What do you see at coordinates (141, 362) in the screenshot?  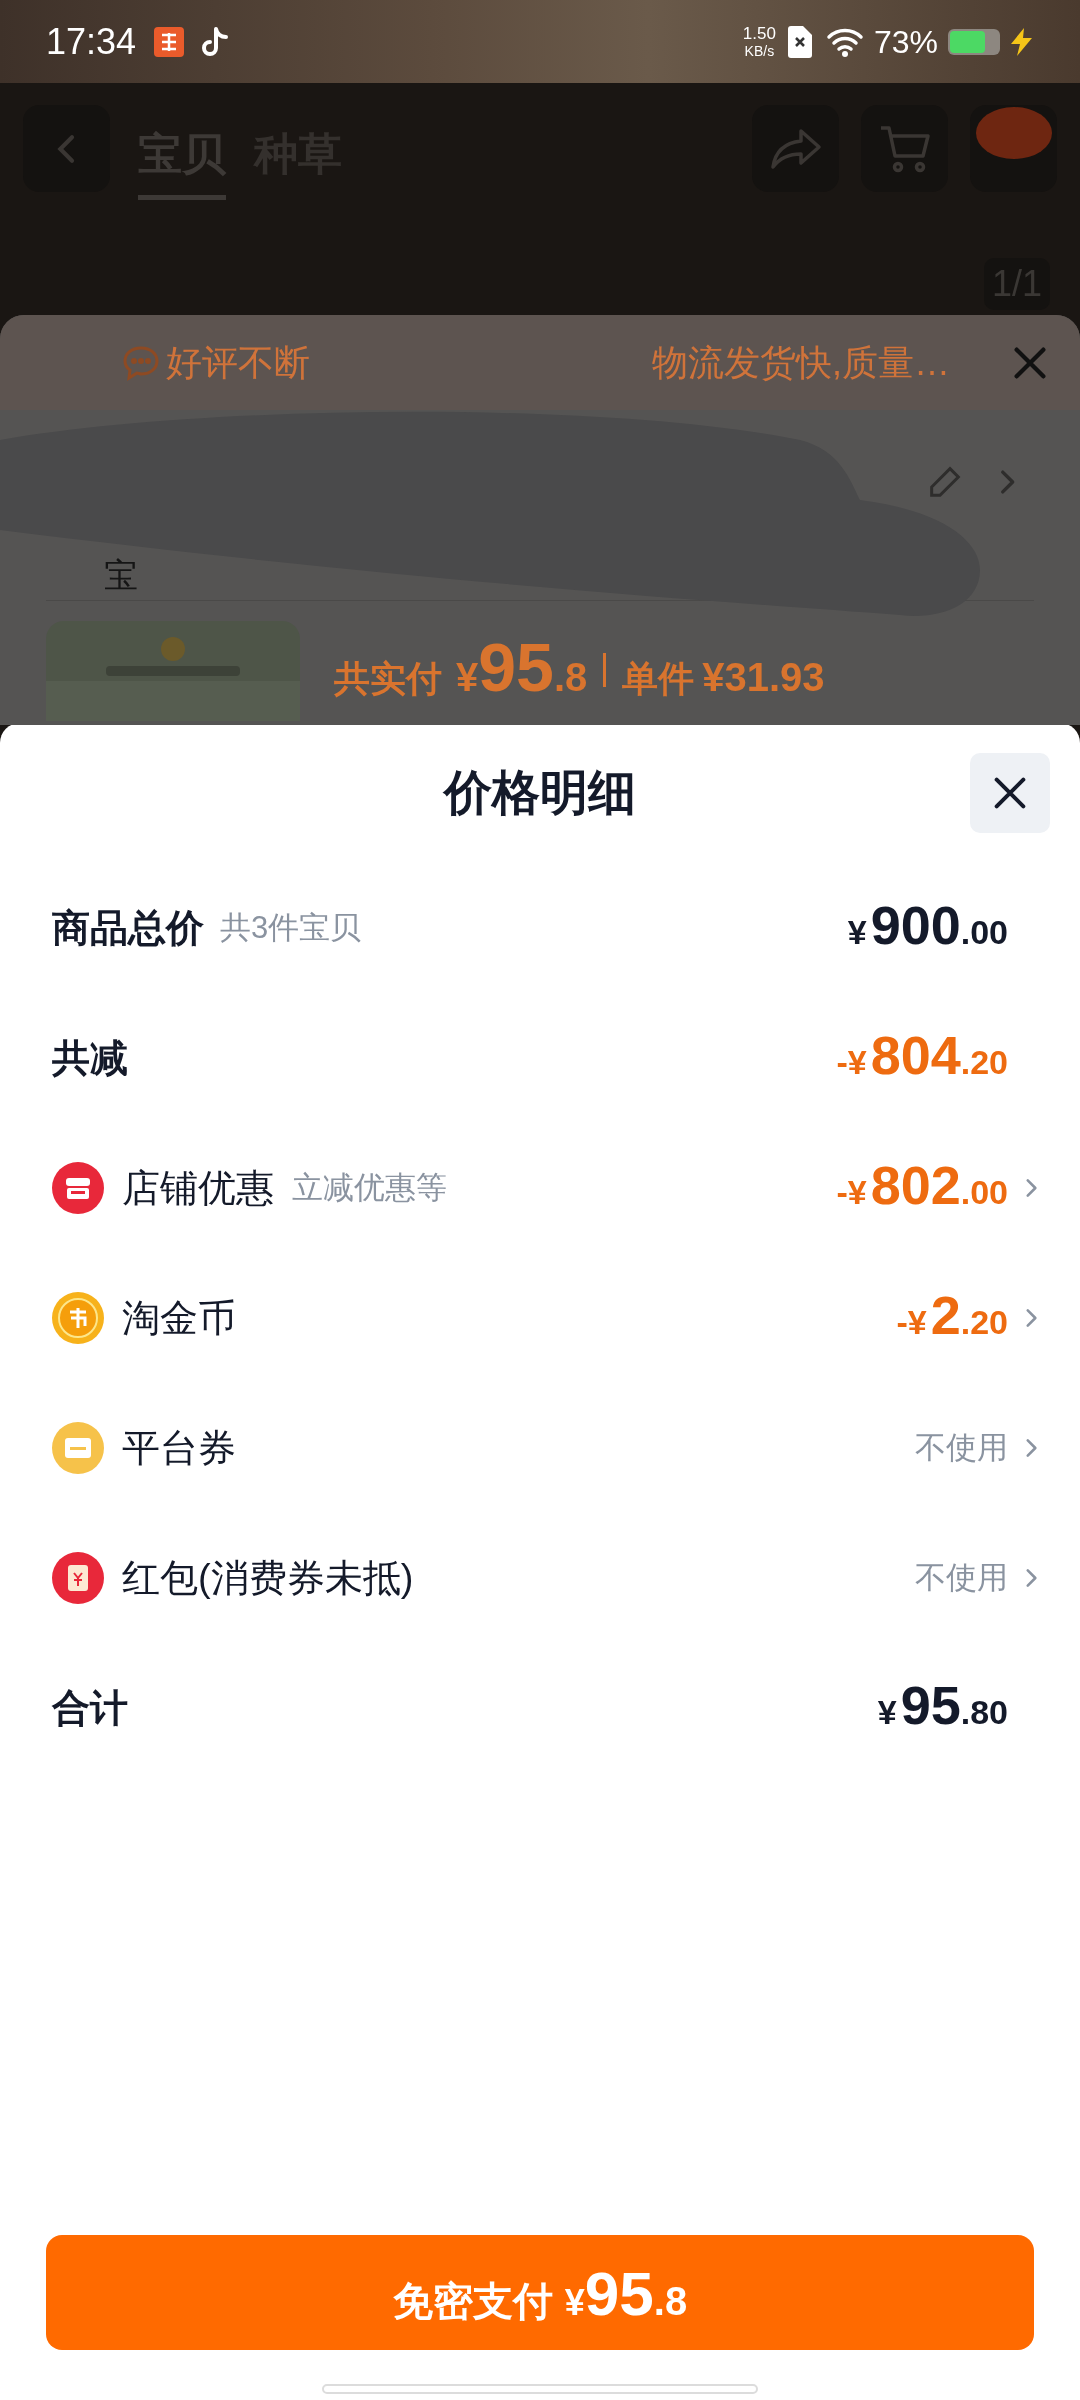 I see `chat-bubble-icon` at bounding box center [141, 362].